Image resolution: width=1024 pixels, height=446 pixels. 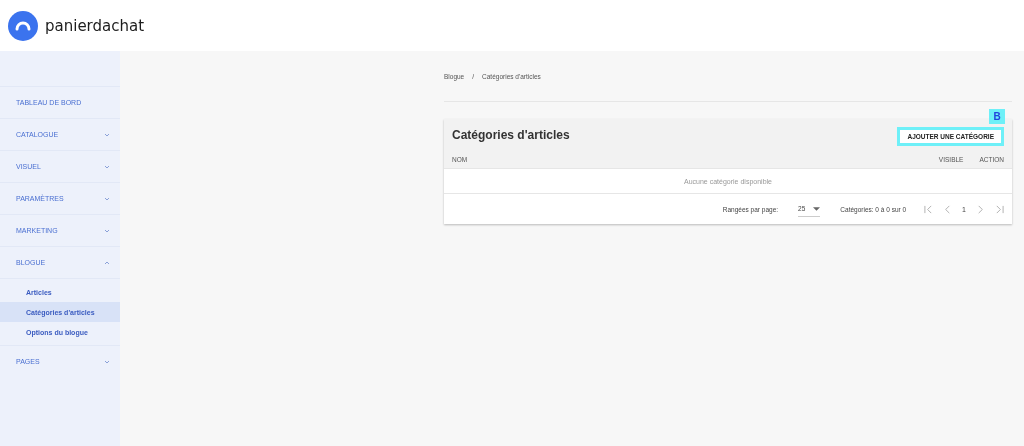 I want to click on last-page-icon, so click(x=999, y=209).